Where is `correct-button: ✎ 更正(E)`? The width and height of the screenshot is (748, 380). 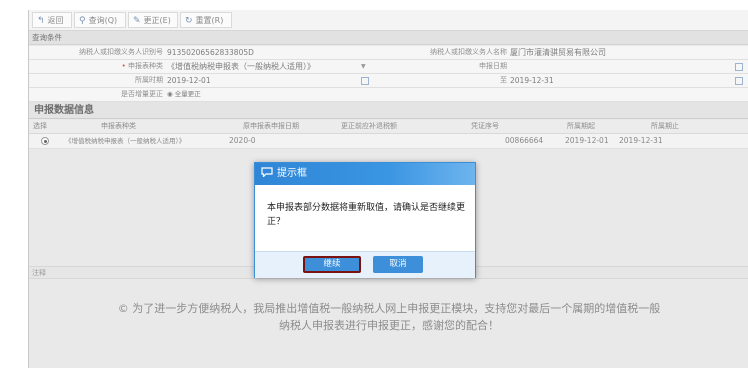 correct-button: ✎ 更正(E) is located at coordinates (153, 20).